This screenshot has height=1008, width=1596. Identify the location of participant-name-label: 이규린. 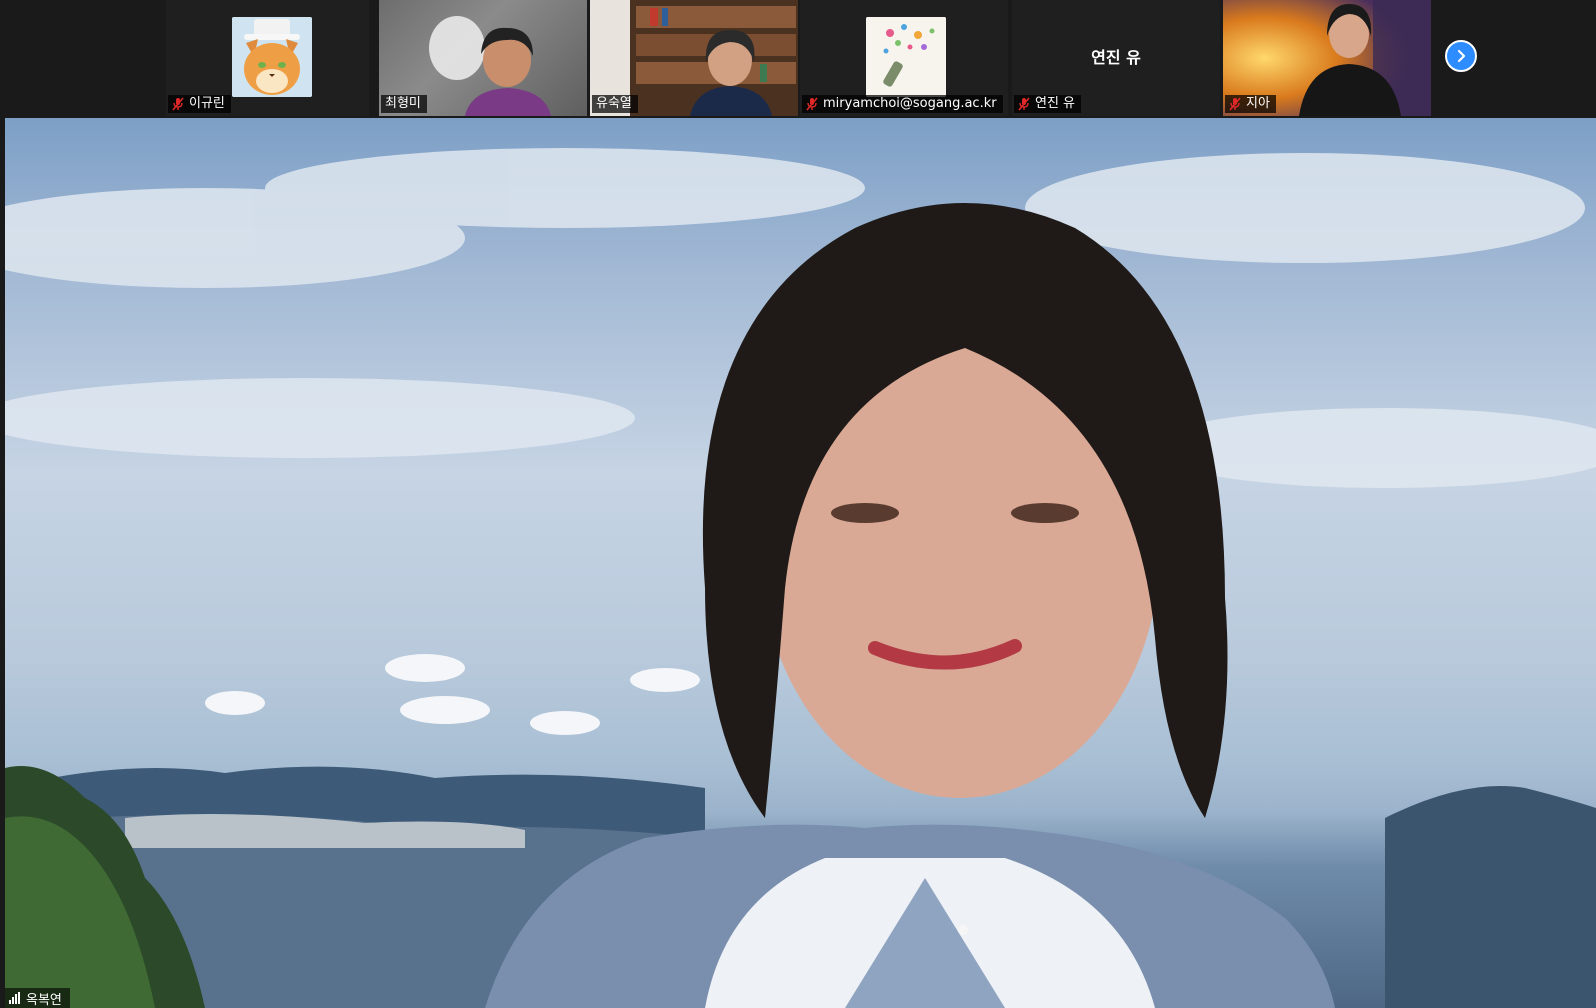
(199, 104).